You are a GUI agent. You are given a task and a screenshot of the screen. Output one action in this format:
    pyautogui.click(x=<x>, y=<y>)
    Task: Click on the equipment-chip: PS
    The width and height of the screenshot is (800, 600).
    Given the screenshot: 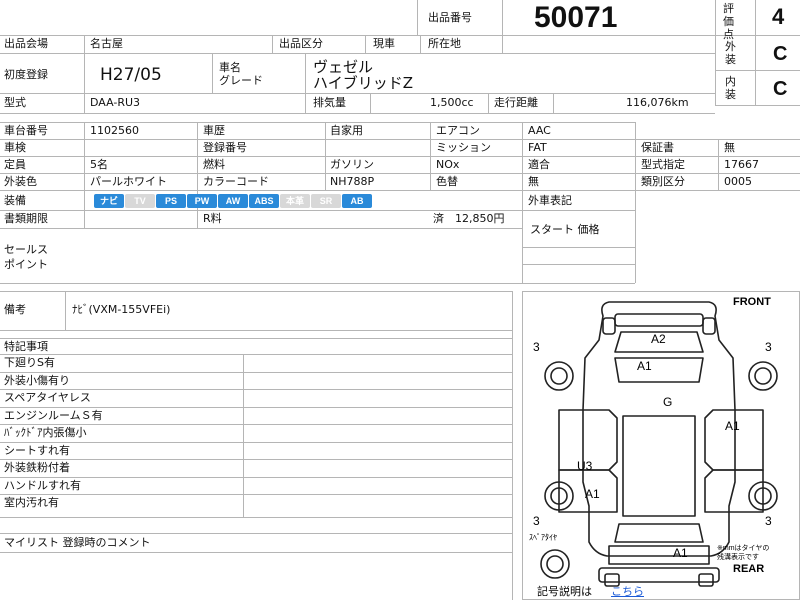 What is the action you would take?
    pyautogui.click(x=171, y=201)
    